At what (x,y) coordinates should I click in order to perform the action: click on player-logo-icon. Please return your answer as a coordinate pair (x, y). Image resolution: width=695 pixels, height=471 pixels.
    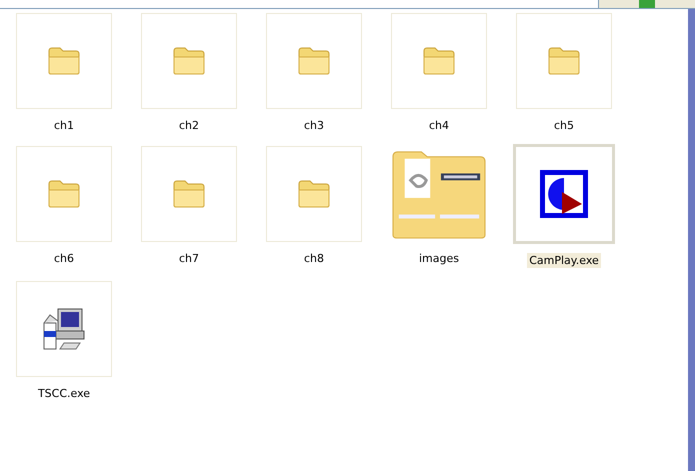
    Looking at the image, I should click on (564, 194).